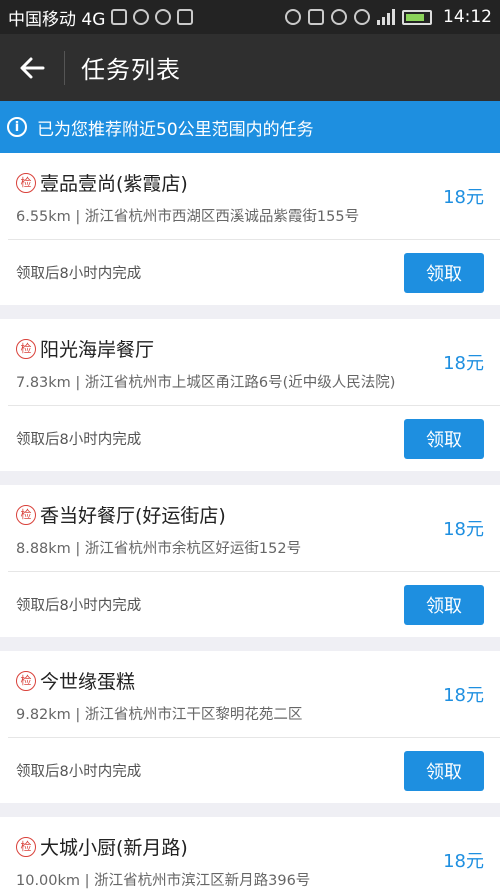 The width and height of the screenshot is (500, 889). I want to click on arrow-left-icon, so click(32, 67).